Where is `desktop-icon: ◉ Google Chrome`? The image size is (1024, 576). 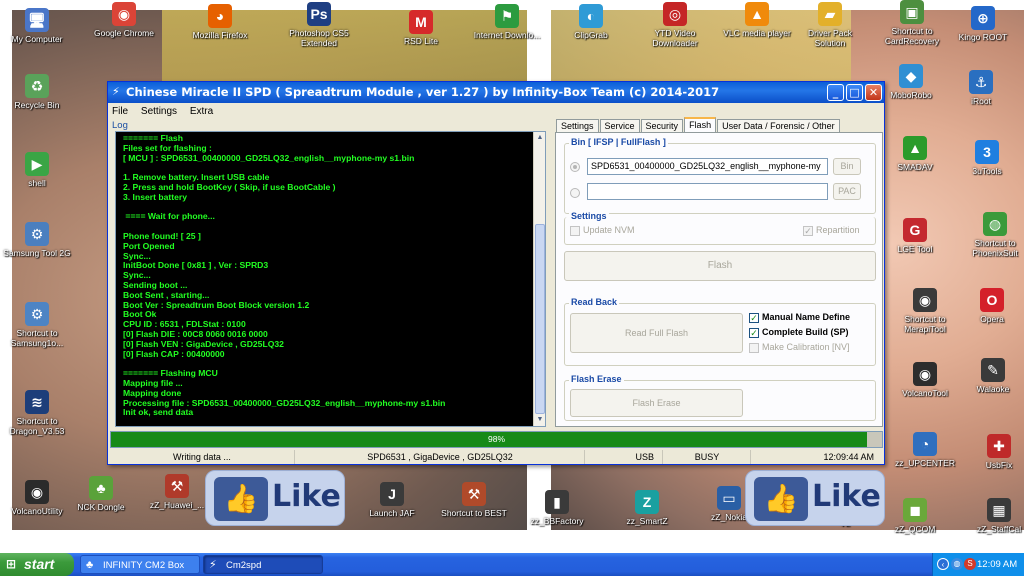 desktop-icon: ◉ Google Chrome is located at coordinates (124, 20).